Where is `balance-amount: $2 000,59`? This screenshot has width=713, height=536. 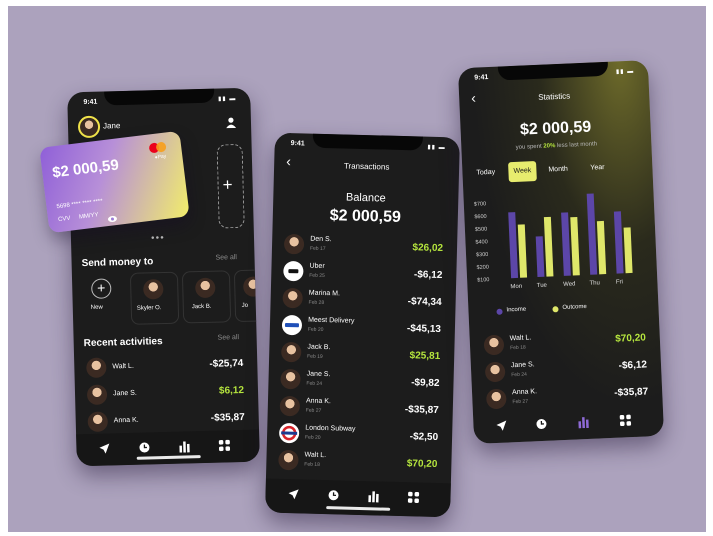 balance-amount: $2 000,59 is located at coordinates (365, 216).